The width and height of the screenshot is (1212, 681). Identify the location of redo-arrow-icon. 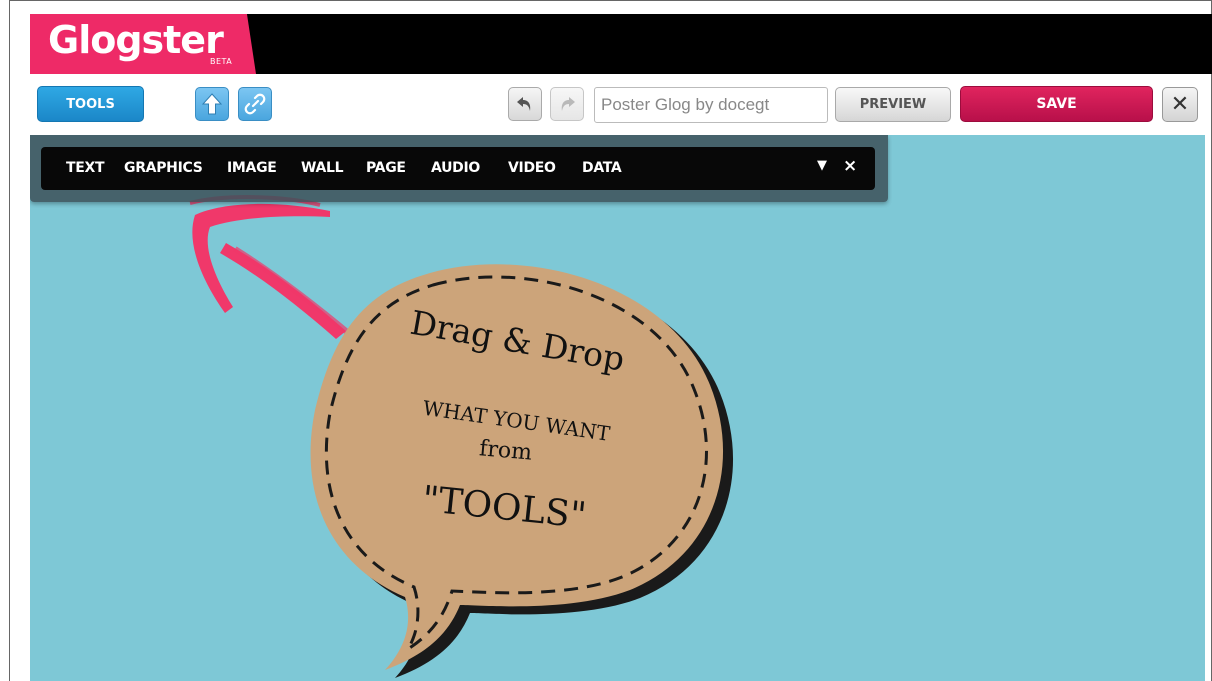
(568, 104).